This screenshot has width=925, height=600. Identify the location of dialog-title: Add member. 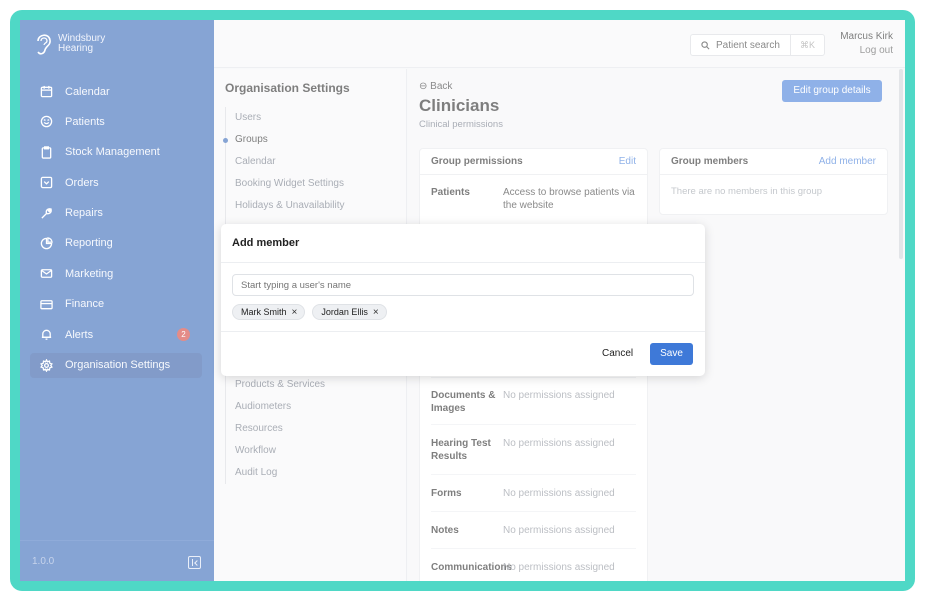
(266, 243).